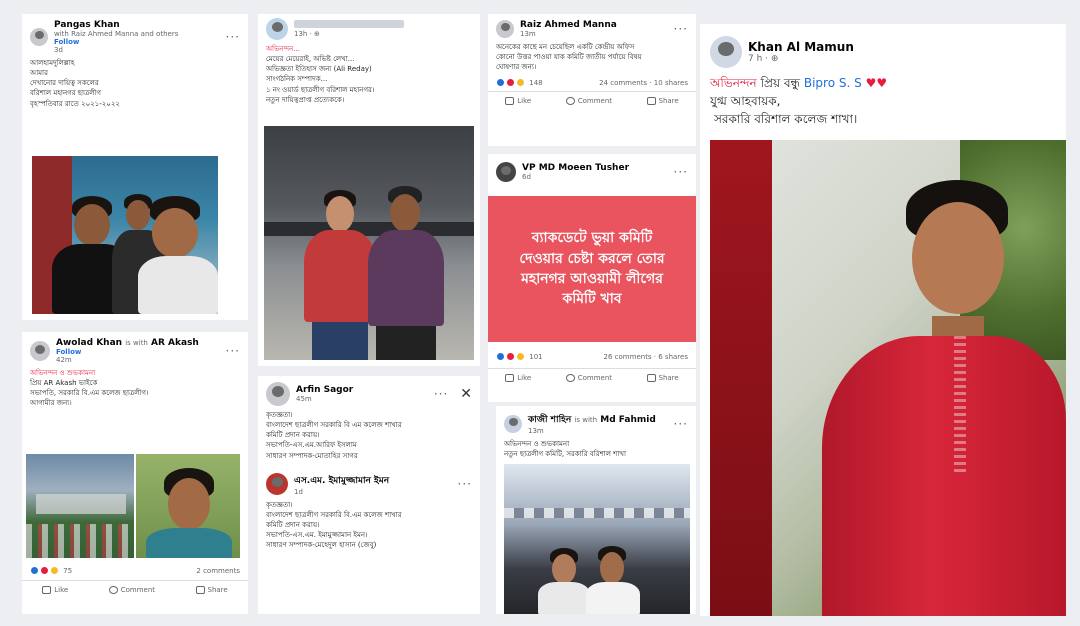 The height and width of the screenshot is (626, 1080). Describe the element at coordinates (568, 25) in the screenshot. I see `author-name: Raiz Ahmed Manna` at that location.